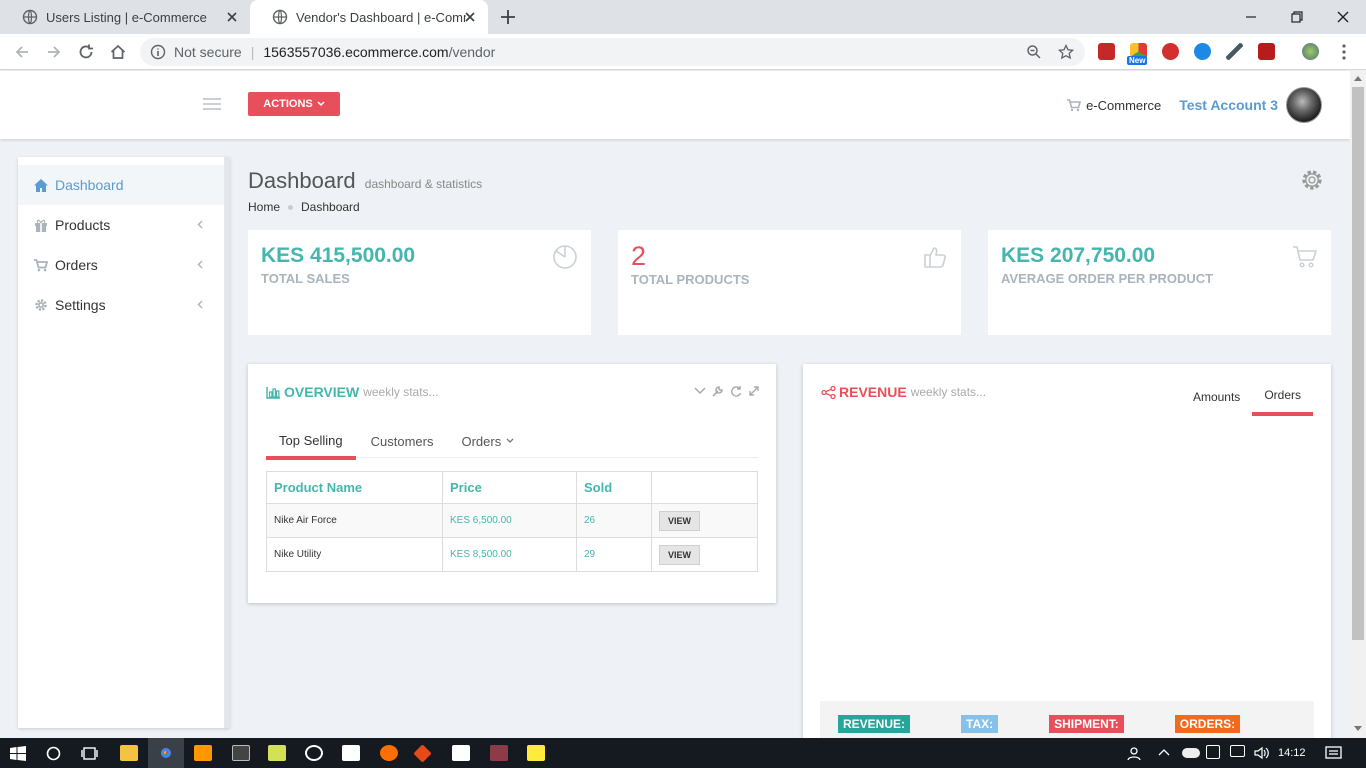 The width and height of the screenshot is (1366, 768). I want to click on store-bag-icon, so click(461, 753).